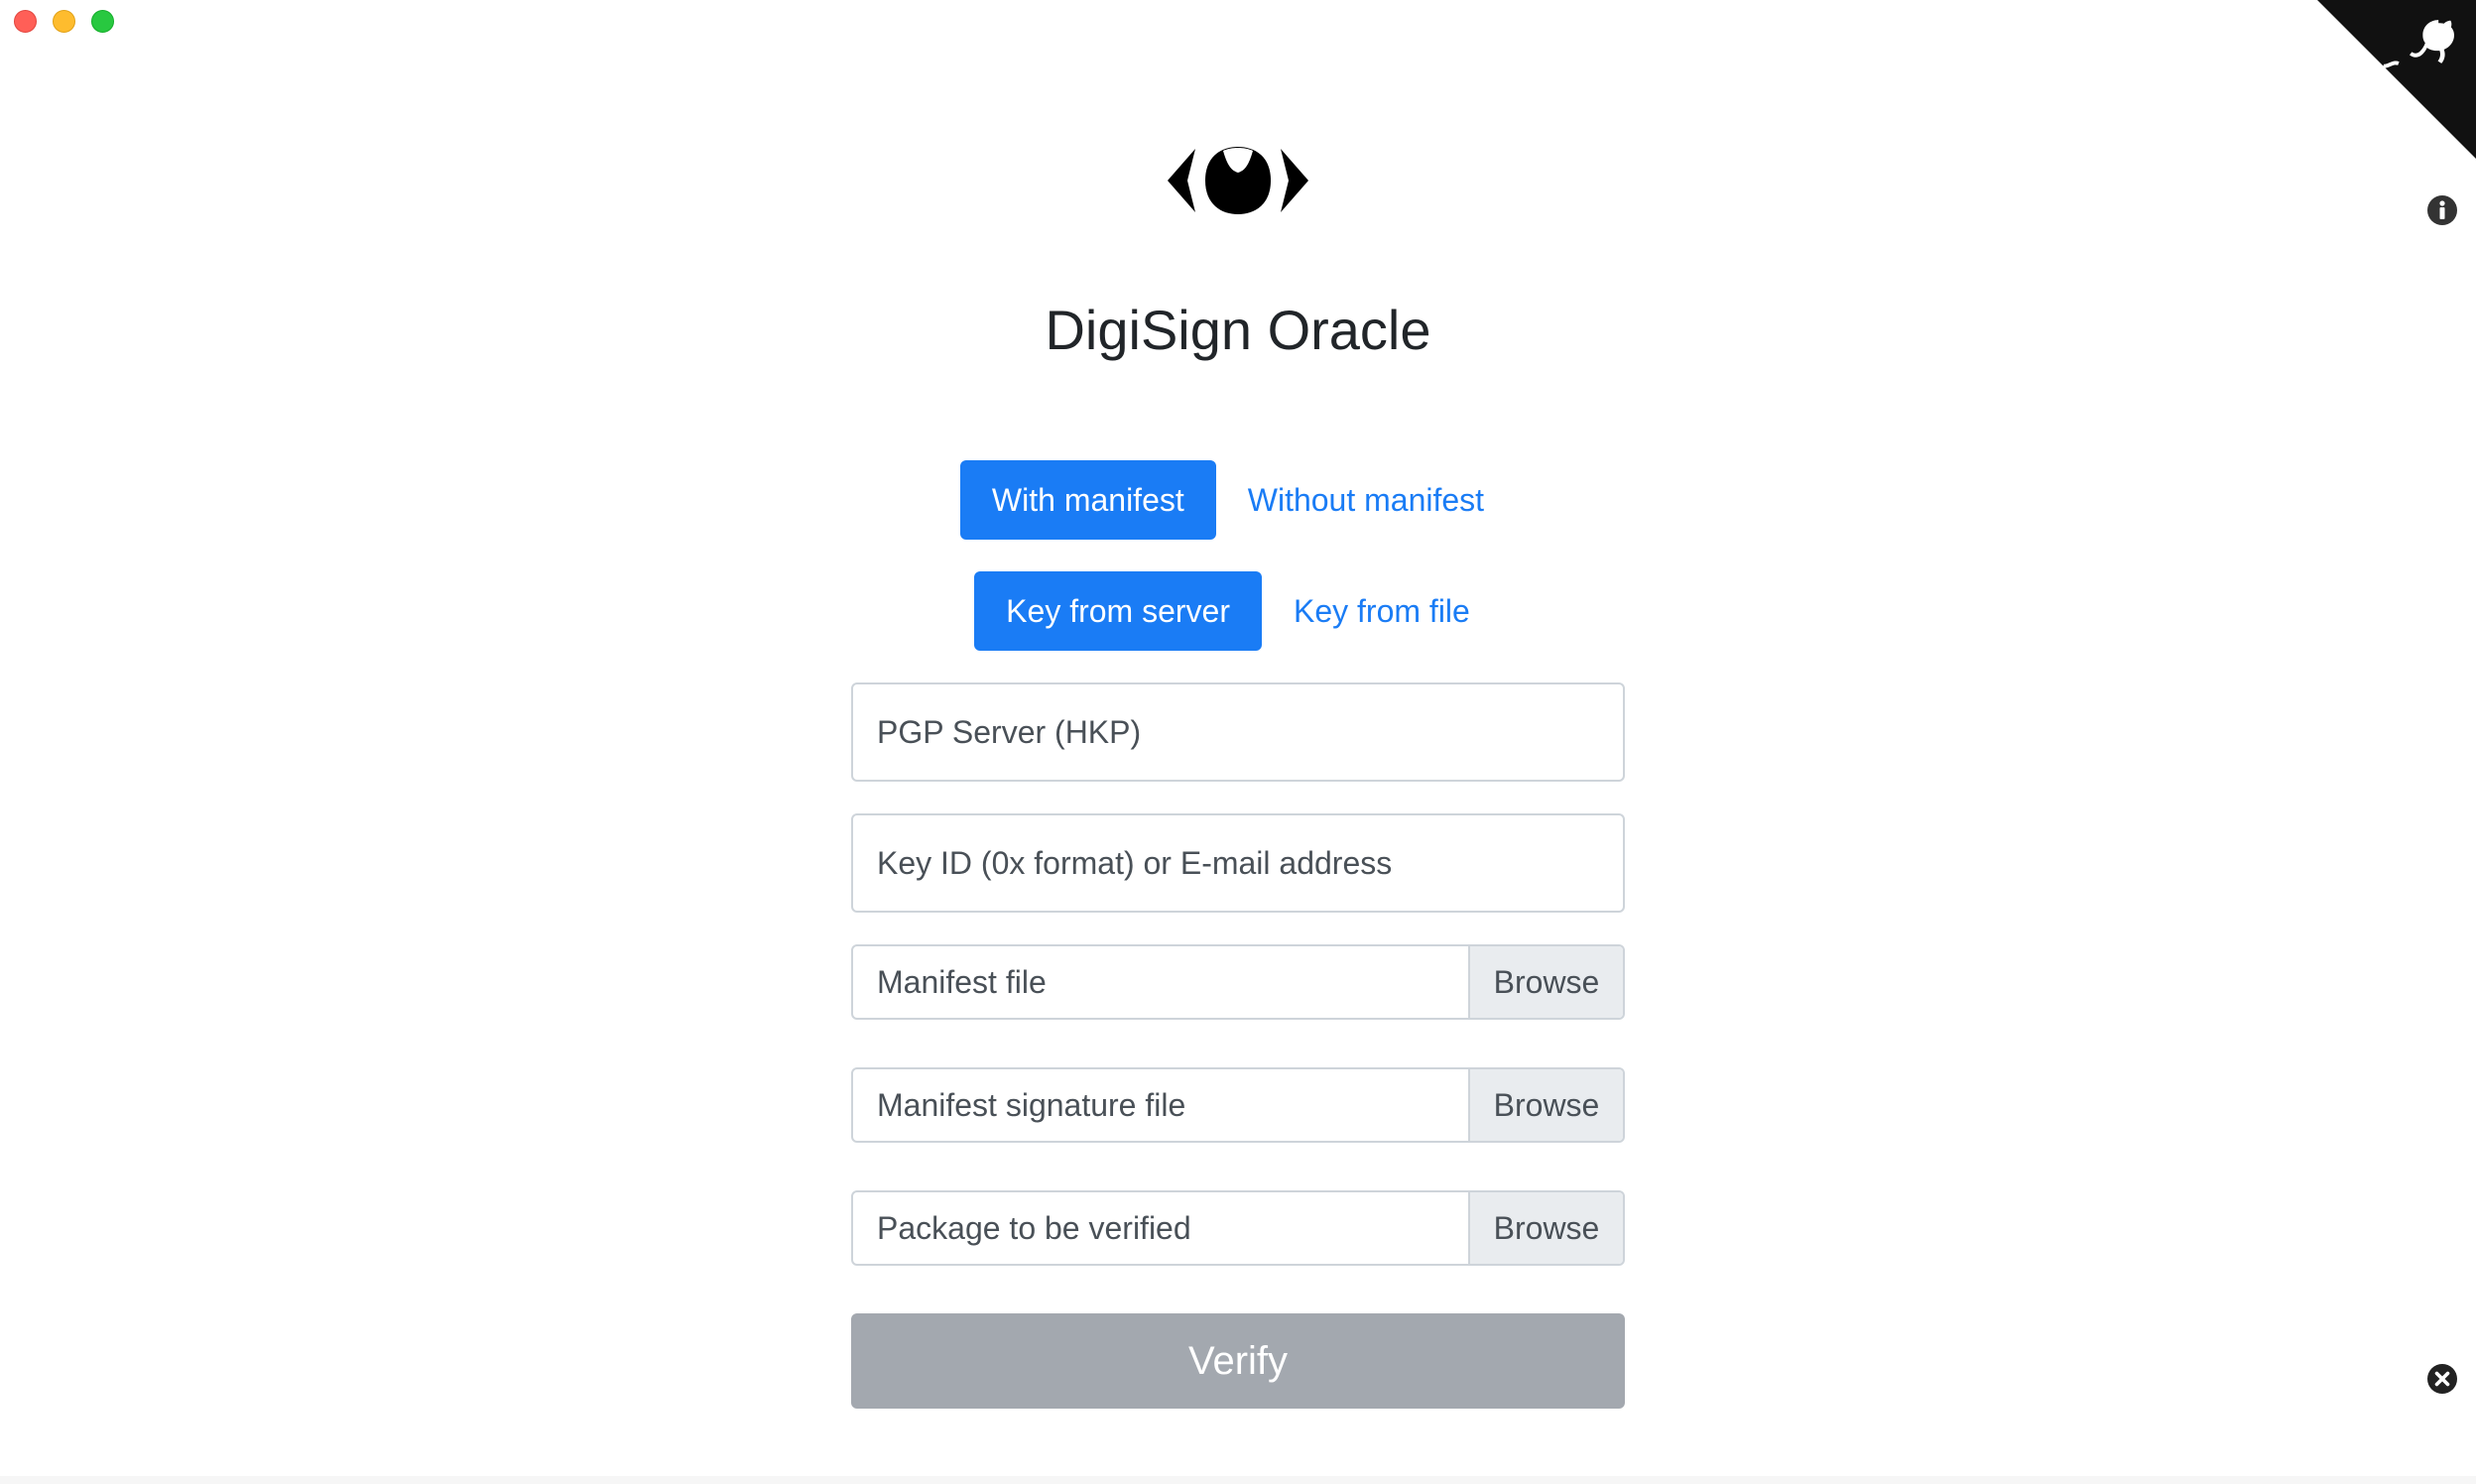 Image resolution: width=2476 pixels, height=1484 pixels. Describe the element at coordinates (1118, 611) in the screenshot. I see `tab-key-from-server: Key from server` at that location.